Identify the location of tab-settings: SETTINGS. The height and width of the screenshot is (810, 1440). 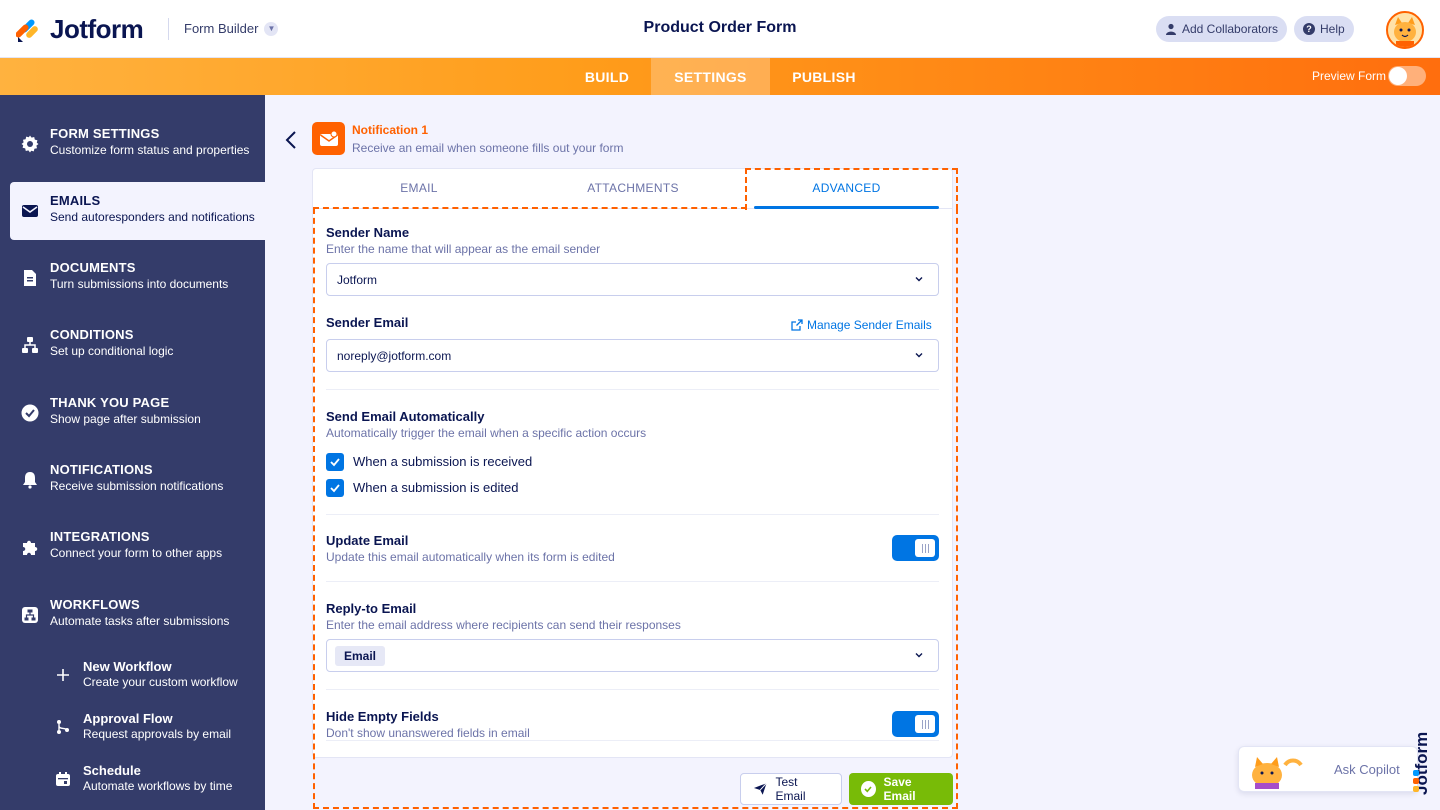
(710, 76).